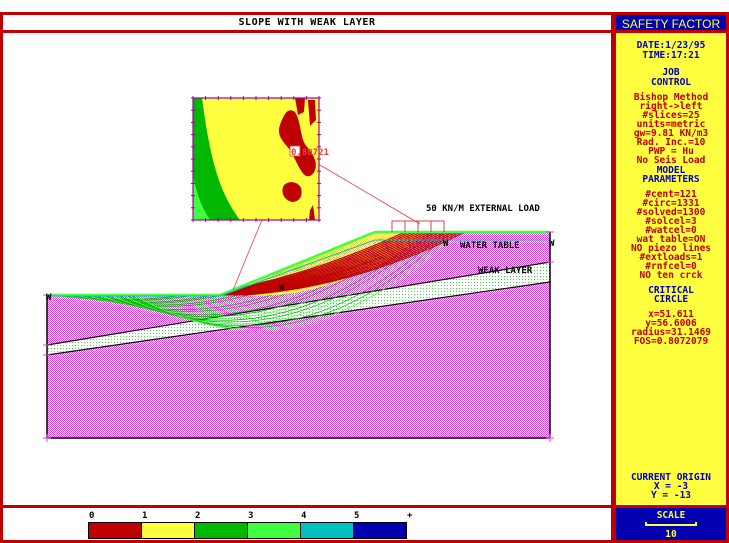 The height and width of the screenshot is (543, 729). I want to click on legend-tick-label: 1, so click(145, 516).